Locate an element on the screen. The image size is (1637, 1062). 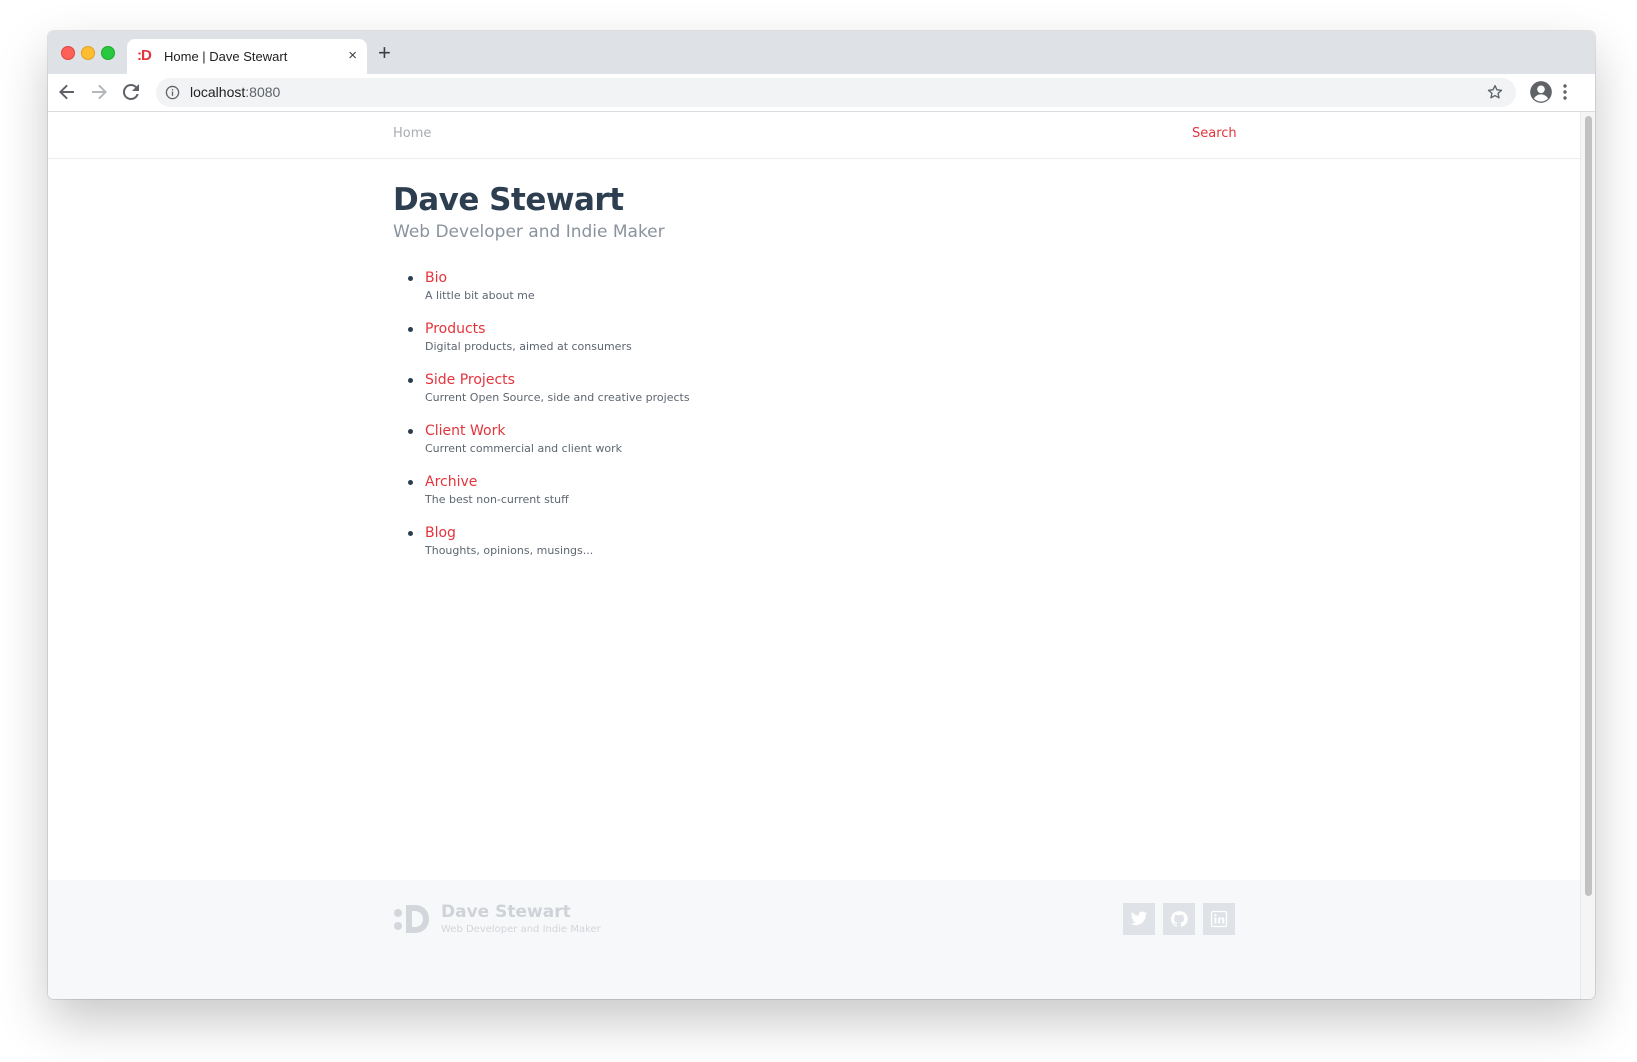
item-description: The best non-current stuff is located at coordinates (497, 499).